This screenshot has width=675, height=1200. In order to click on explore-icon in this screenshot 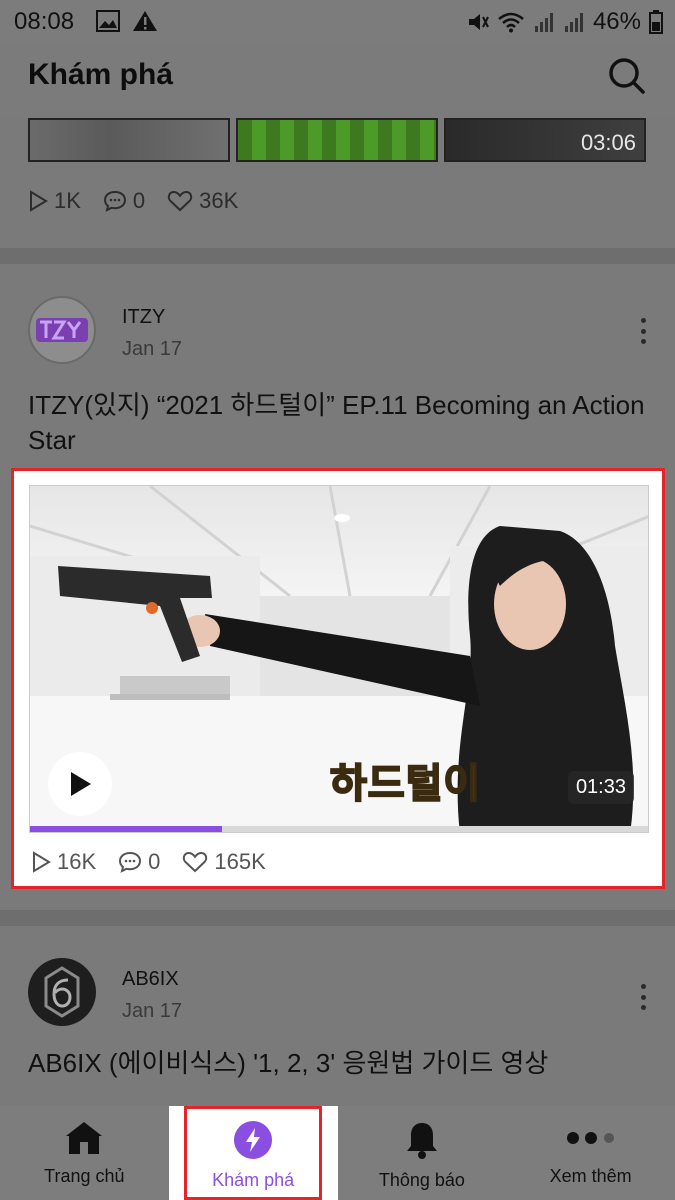, I will do `click(253, 1140)`.